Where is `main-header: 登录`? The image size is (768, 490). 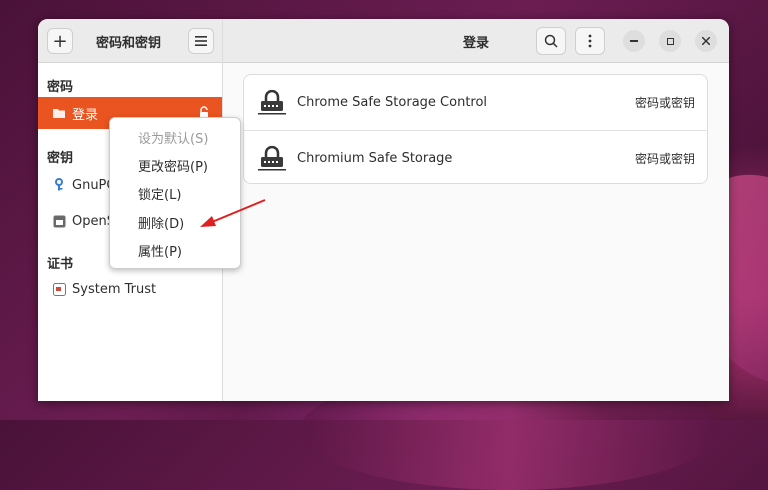 main-header: 登录 is located at coordinates (476, 41).